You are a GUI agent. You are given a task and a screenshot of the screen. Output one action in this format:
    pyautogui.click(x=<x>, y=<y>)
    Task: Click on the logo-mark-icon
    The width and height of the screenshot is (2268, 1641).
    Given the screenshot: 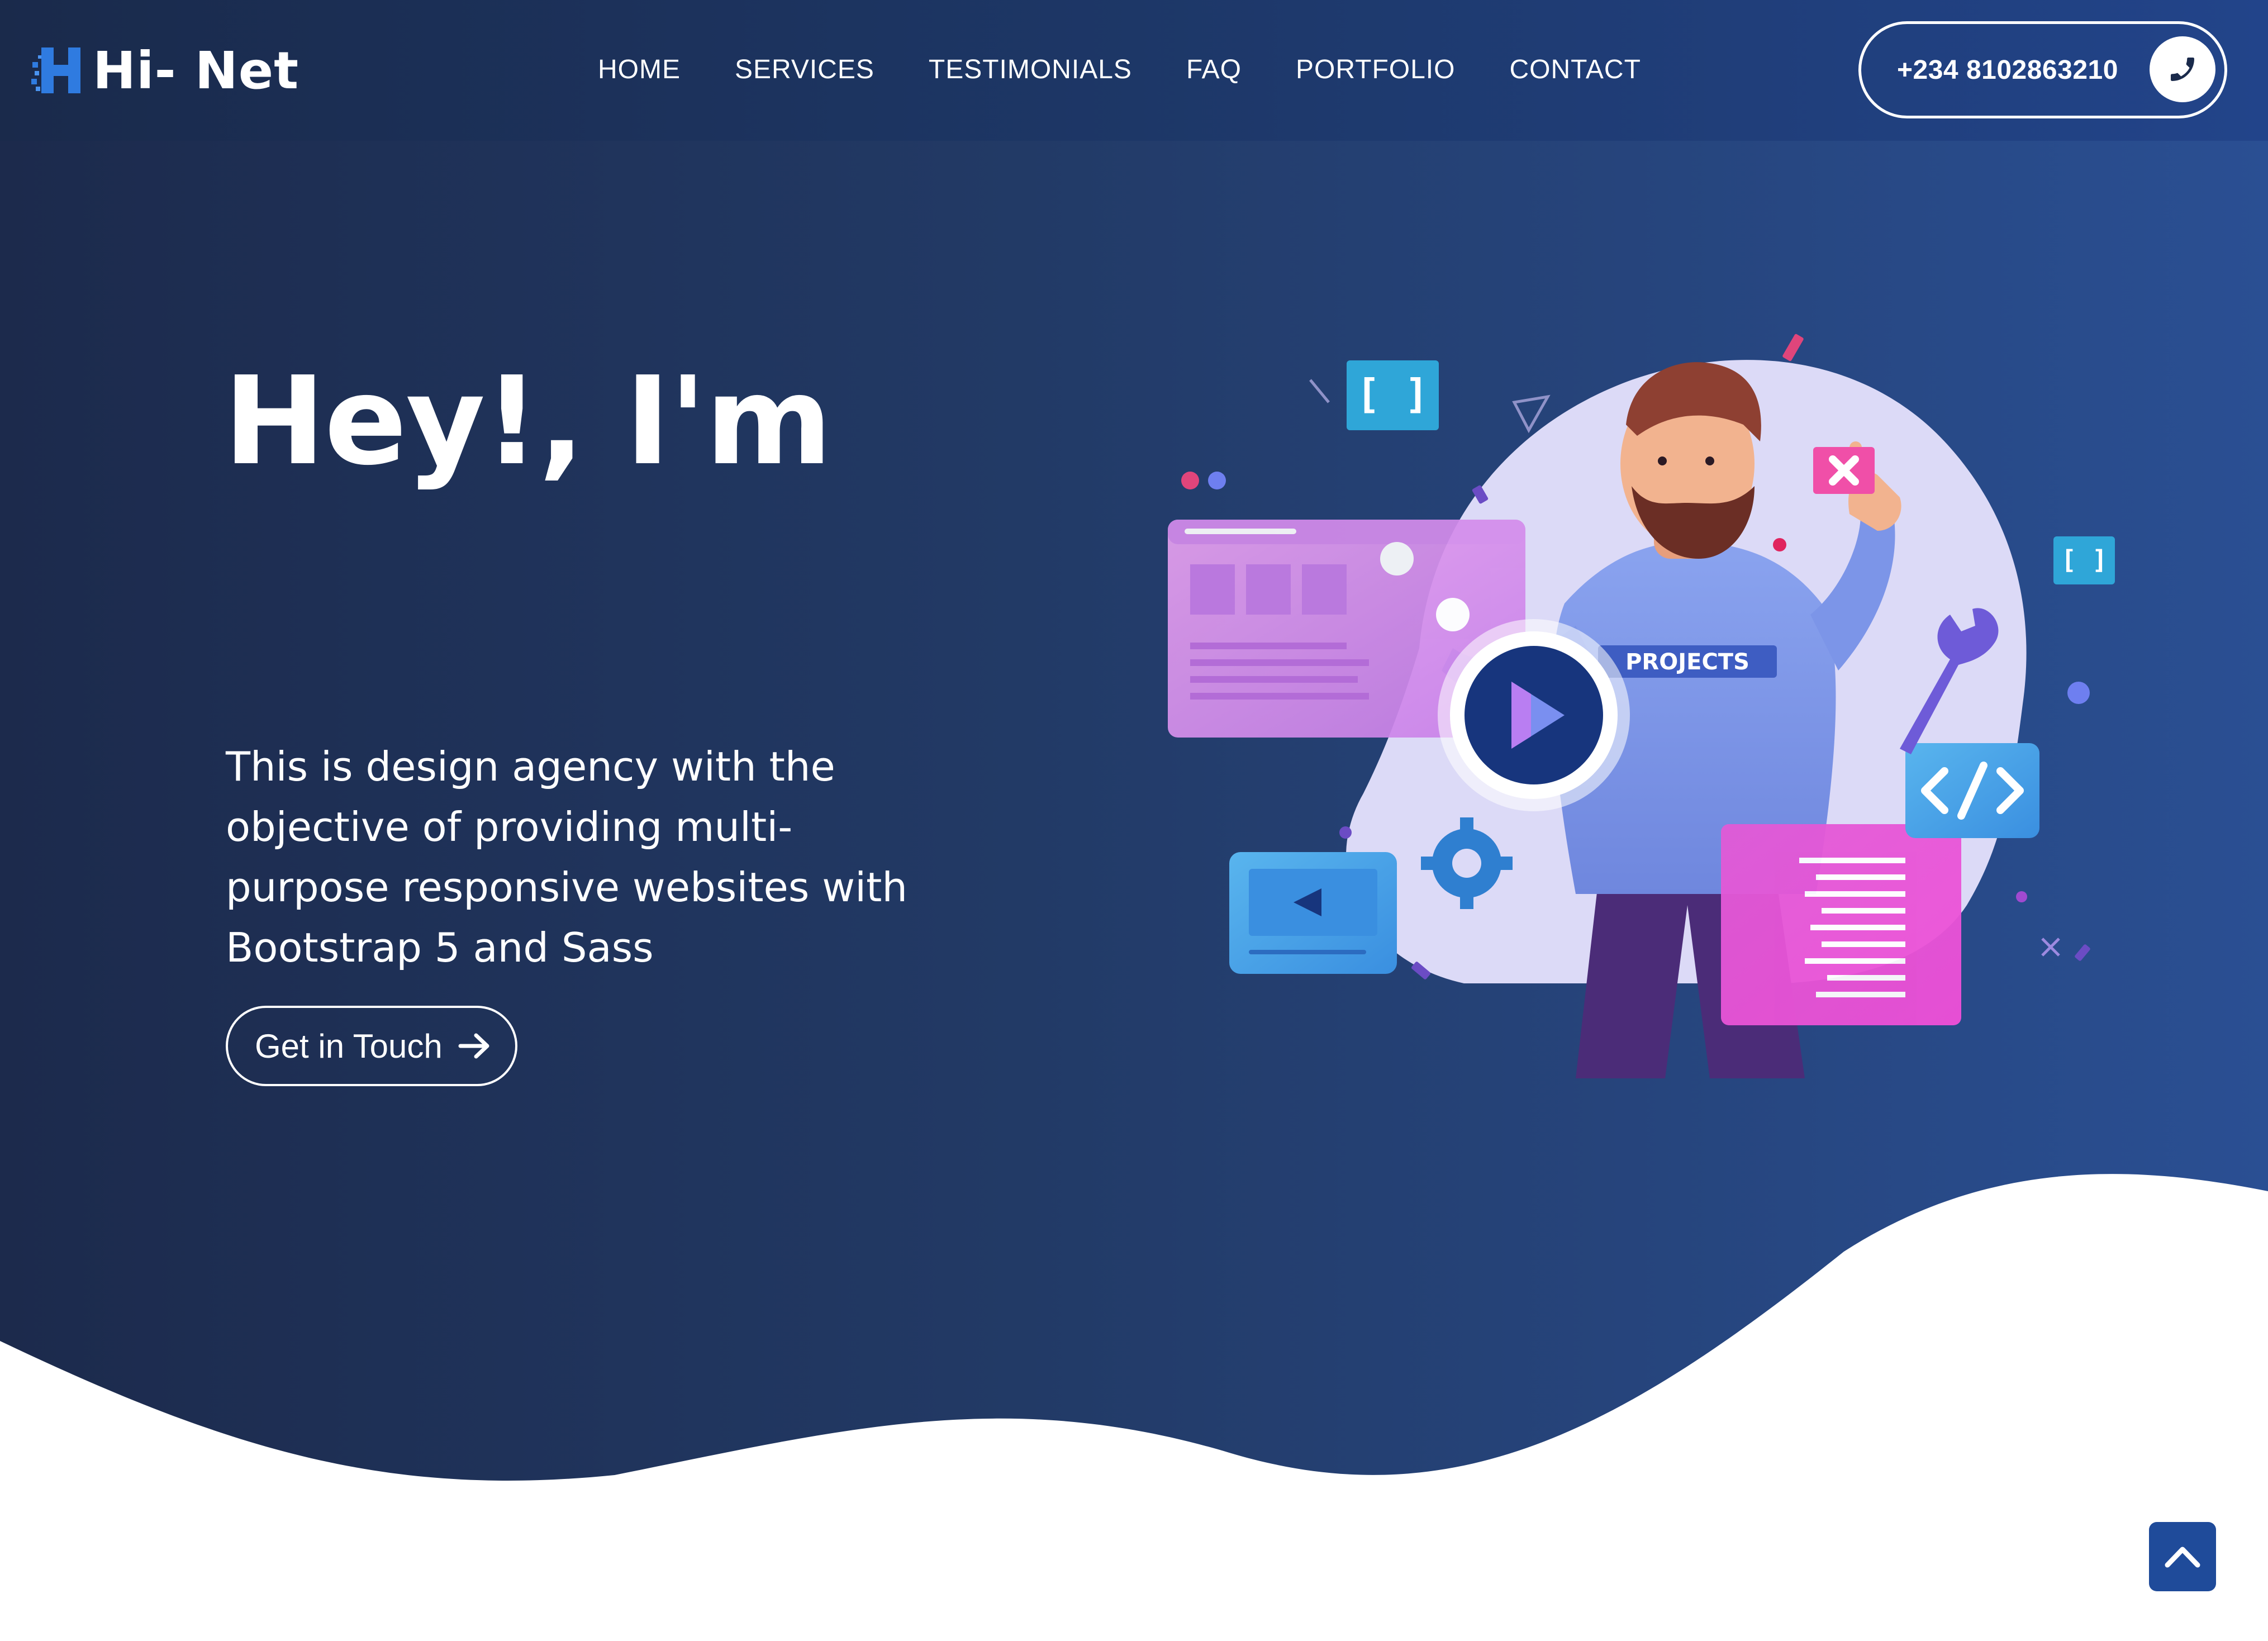 What is the action you would take?
    pyautogui.click(x=55, y=70)
    